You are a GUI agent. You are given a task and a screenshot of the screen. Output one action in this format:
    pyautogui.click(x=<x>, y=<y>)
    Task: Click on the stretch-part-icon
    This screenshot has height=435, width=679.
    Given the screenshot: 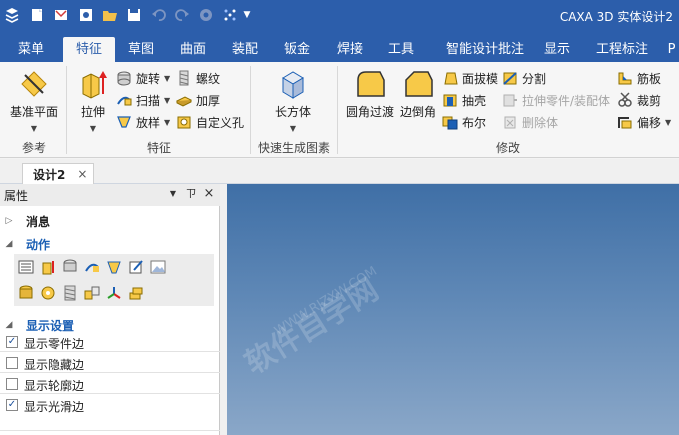 What is the action you would take?
    pyautogui.click(x=510, y=100)
    